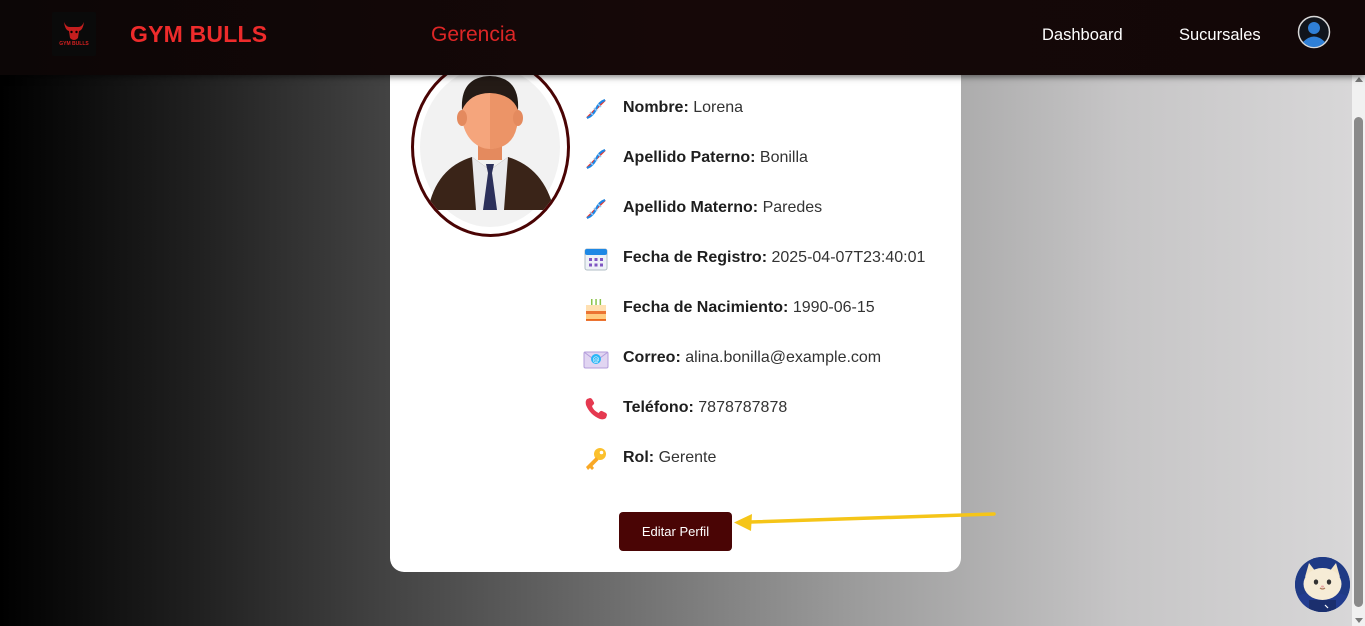 Image resolution: width=1365 pixels, height=626 pixels. Describe the element at coordinates (792, 207) in the screenshot. I see `field-value: Paredes` at that location.